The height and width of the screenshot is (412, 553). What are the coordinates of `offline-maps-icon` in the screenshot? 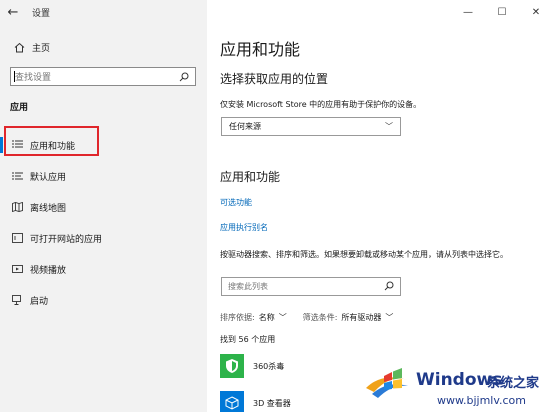 It's located at (17, 207).